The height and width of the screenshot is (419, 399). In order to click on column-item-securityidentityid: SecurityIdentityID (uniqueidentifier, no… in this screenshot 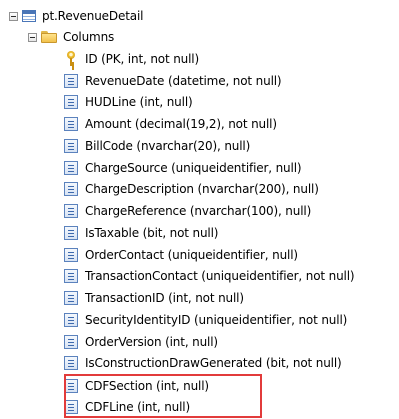, I will do `click(205, 319)`.